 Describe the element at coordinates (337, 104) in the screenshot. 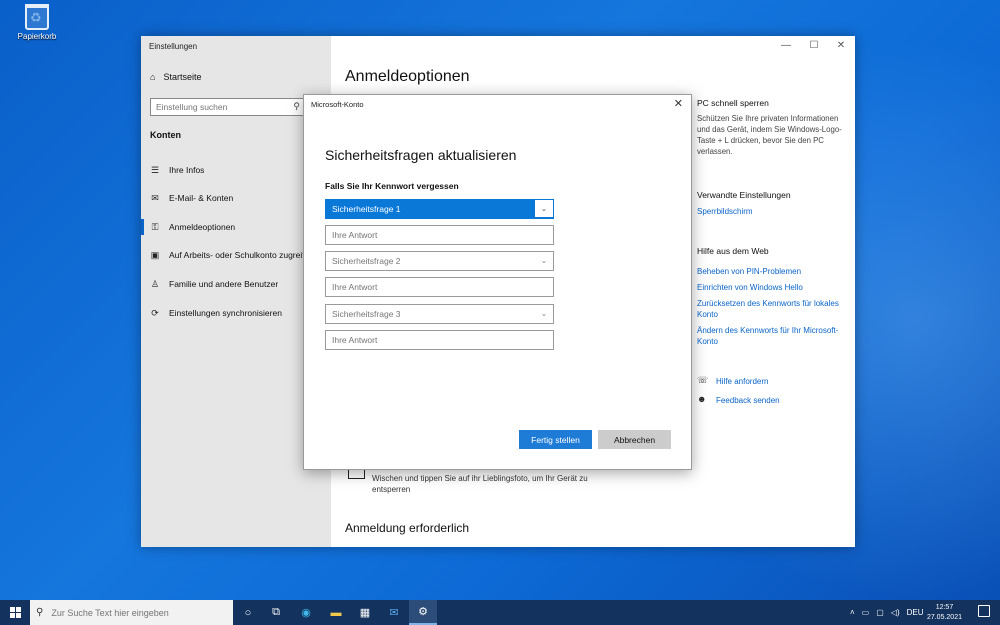

I see `dialog-title: Microsoft-Konto` at that location.